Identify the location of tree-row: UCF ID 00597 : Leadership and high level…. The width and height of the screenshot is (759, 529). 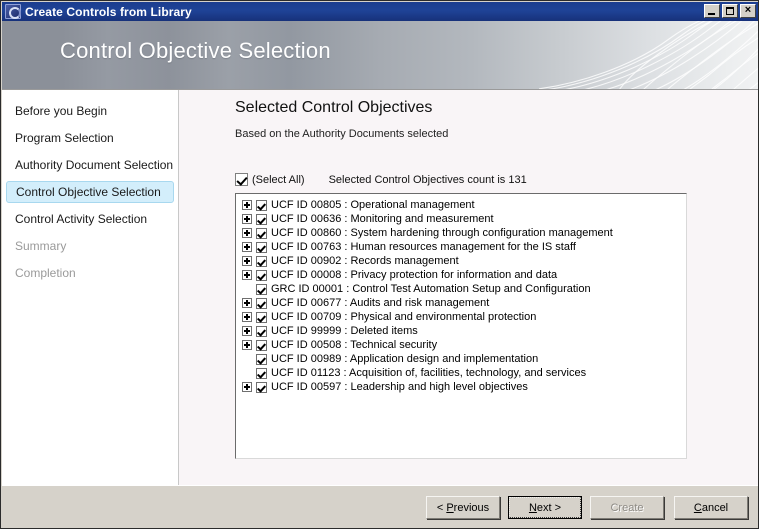
(464, 387).